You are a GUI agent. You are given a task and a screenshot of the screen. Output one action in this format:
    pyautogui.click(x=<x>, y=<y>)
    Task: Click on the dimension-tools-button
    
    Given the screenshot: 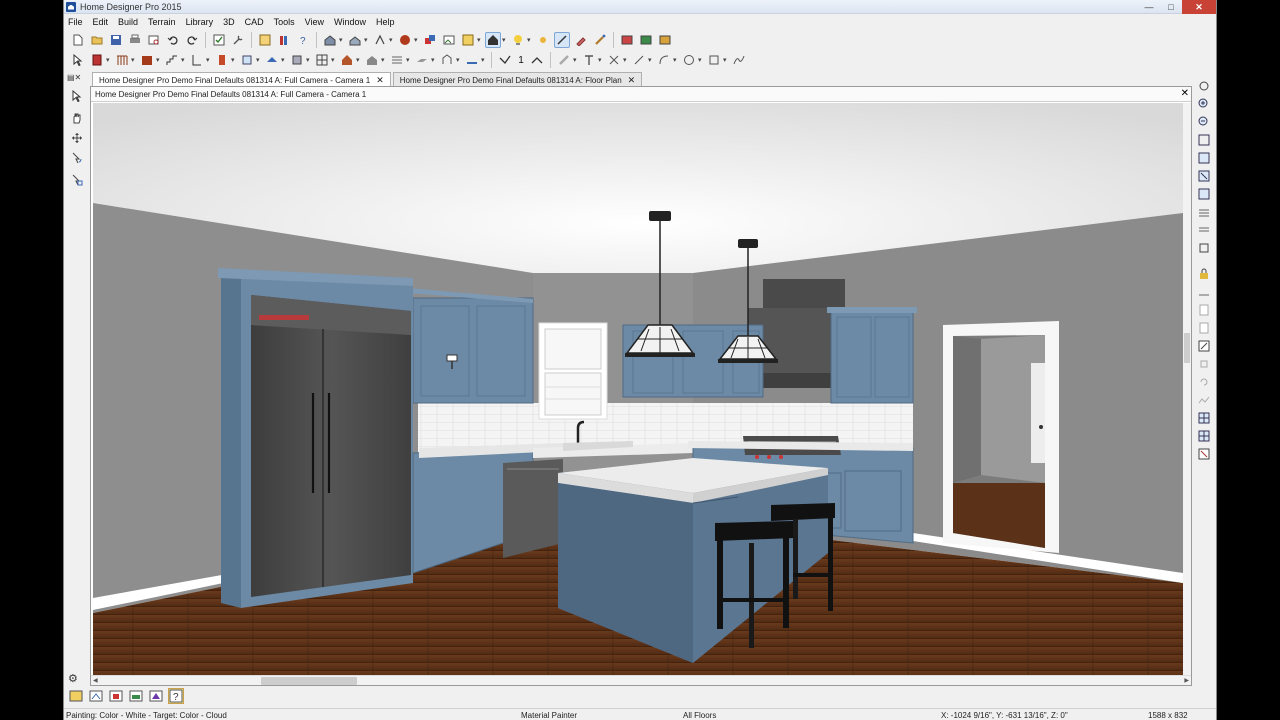 What is the action you would take?
    pyautogui.click(x=564, y=60)
    